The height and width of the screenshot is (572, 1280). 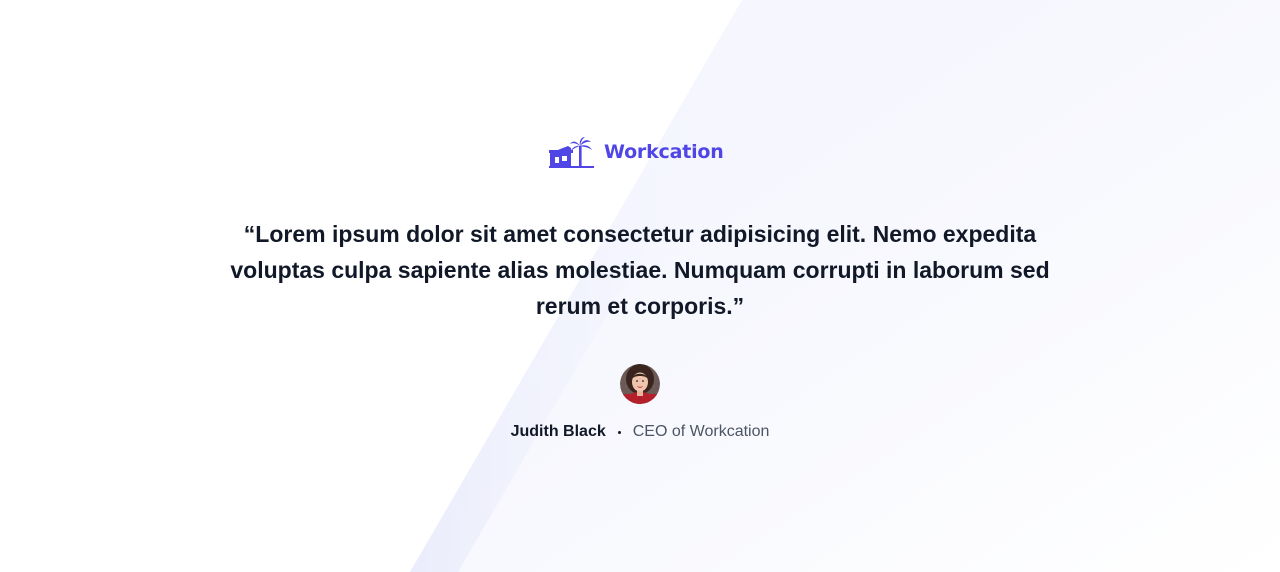 What do you see at coordinates (571, 152) in the screenshot?
I see `house-palm-icon` at bounding box center [571, 152].